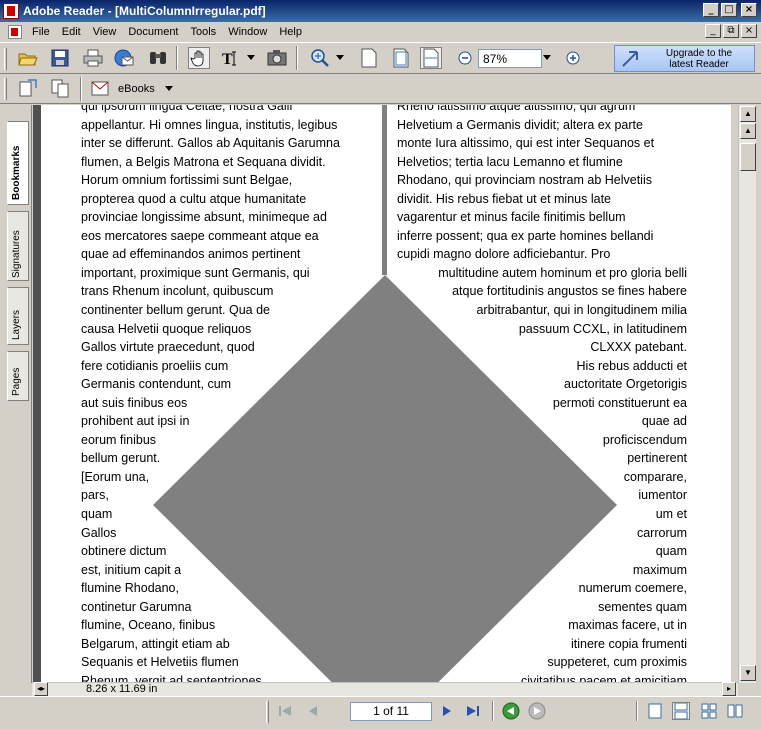  What do you see at coordinates (537, 711) in the screenshot?
I see `go-forward-icon` at bounding box center [537, 711].